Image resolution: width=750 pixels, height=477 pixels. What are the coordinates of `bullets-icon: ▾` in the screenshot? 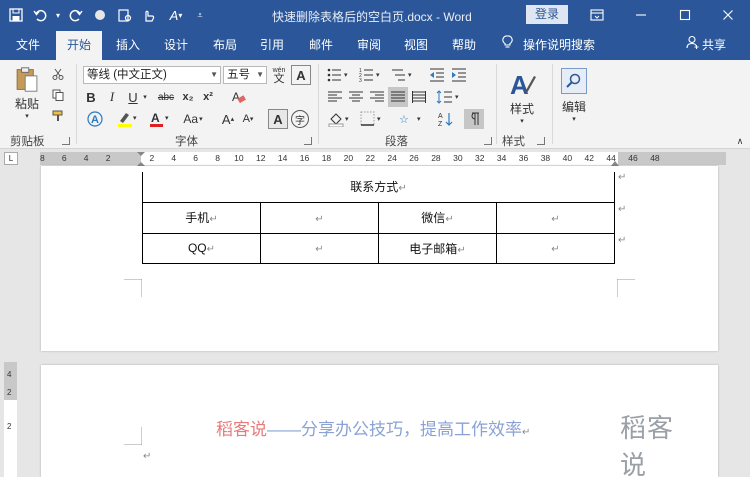 It's located at (339, 75).